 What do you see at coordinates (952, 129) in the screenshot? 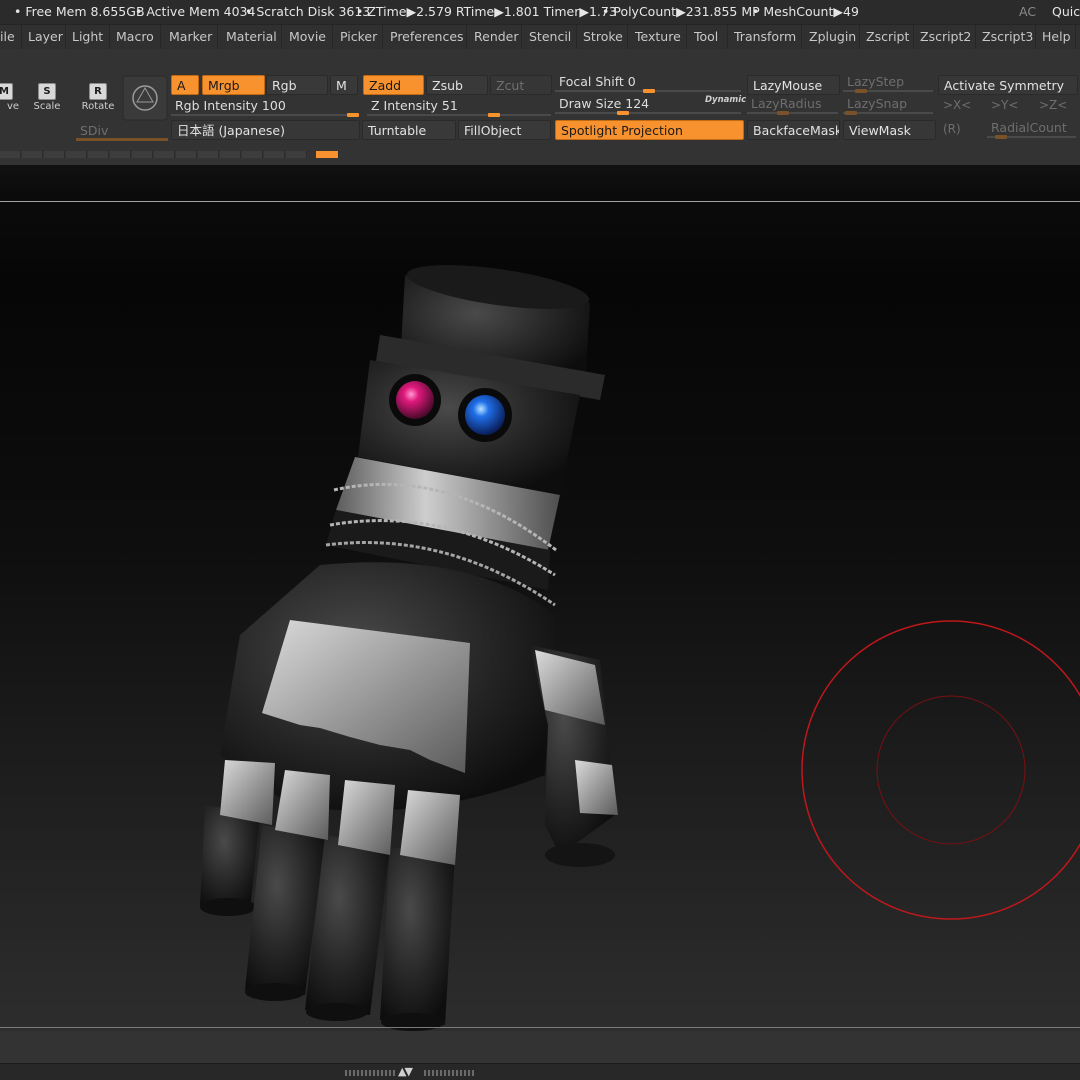
I see `radial-r-toggle: (R)` at bounding box center [952, 129].